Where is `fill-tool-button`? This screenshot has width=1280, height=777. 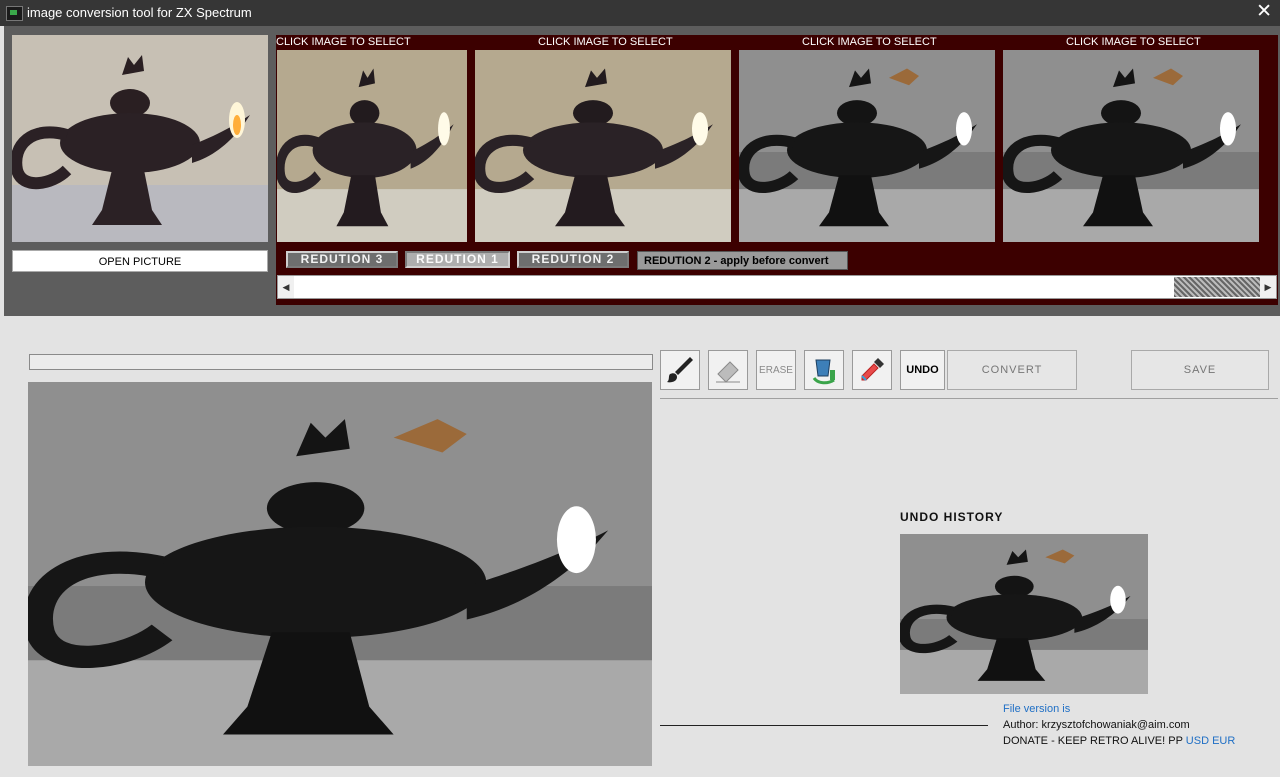 fill-tool-button is located at coordinates (824, 370).